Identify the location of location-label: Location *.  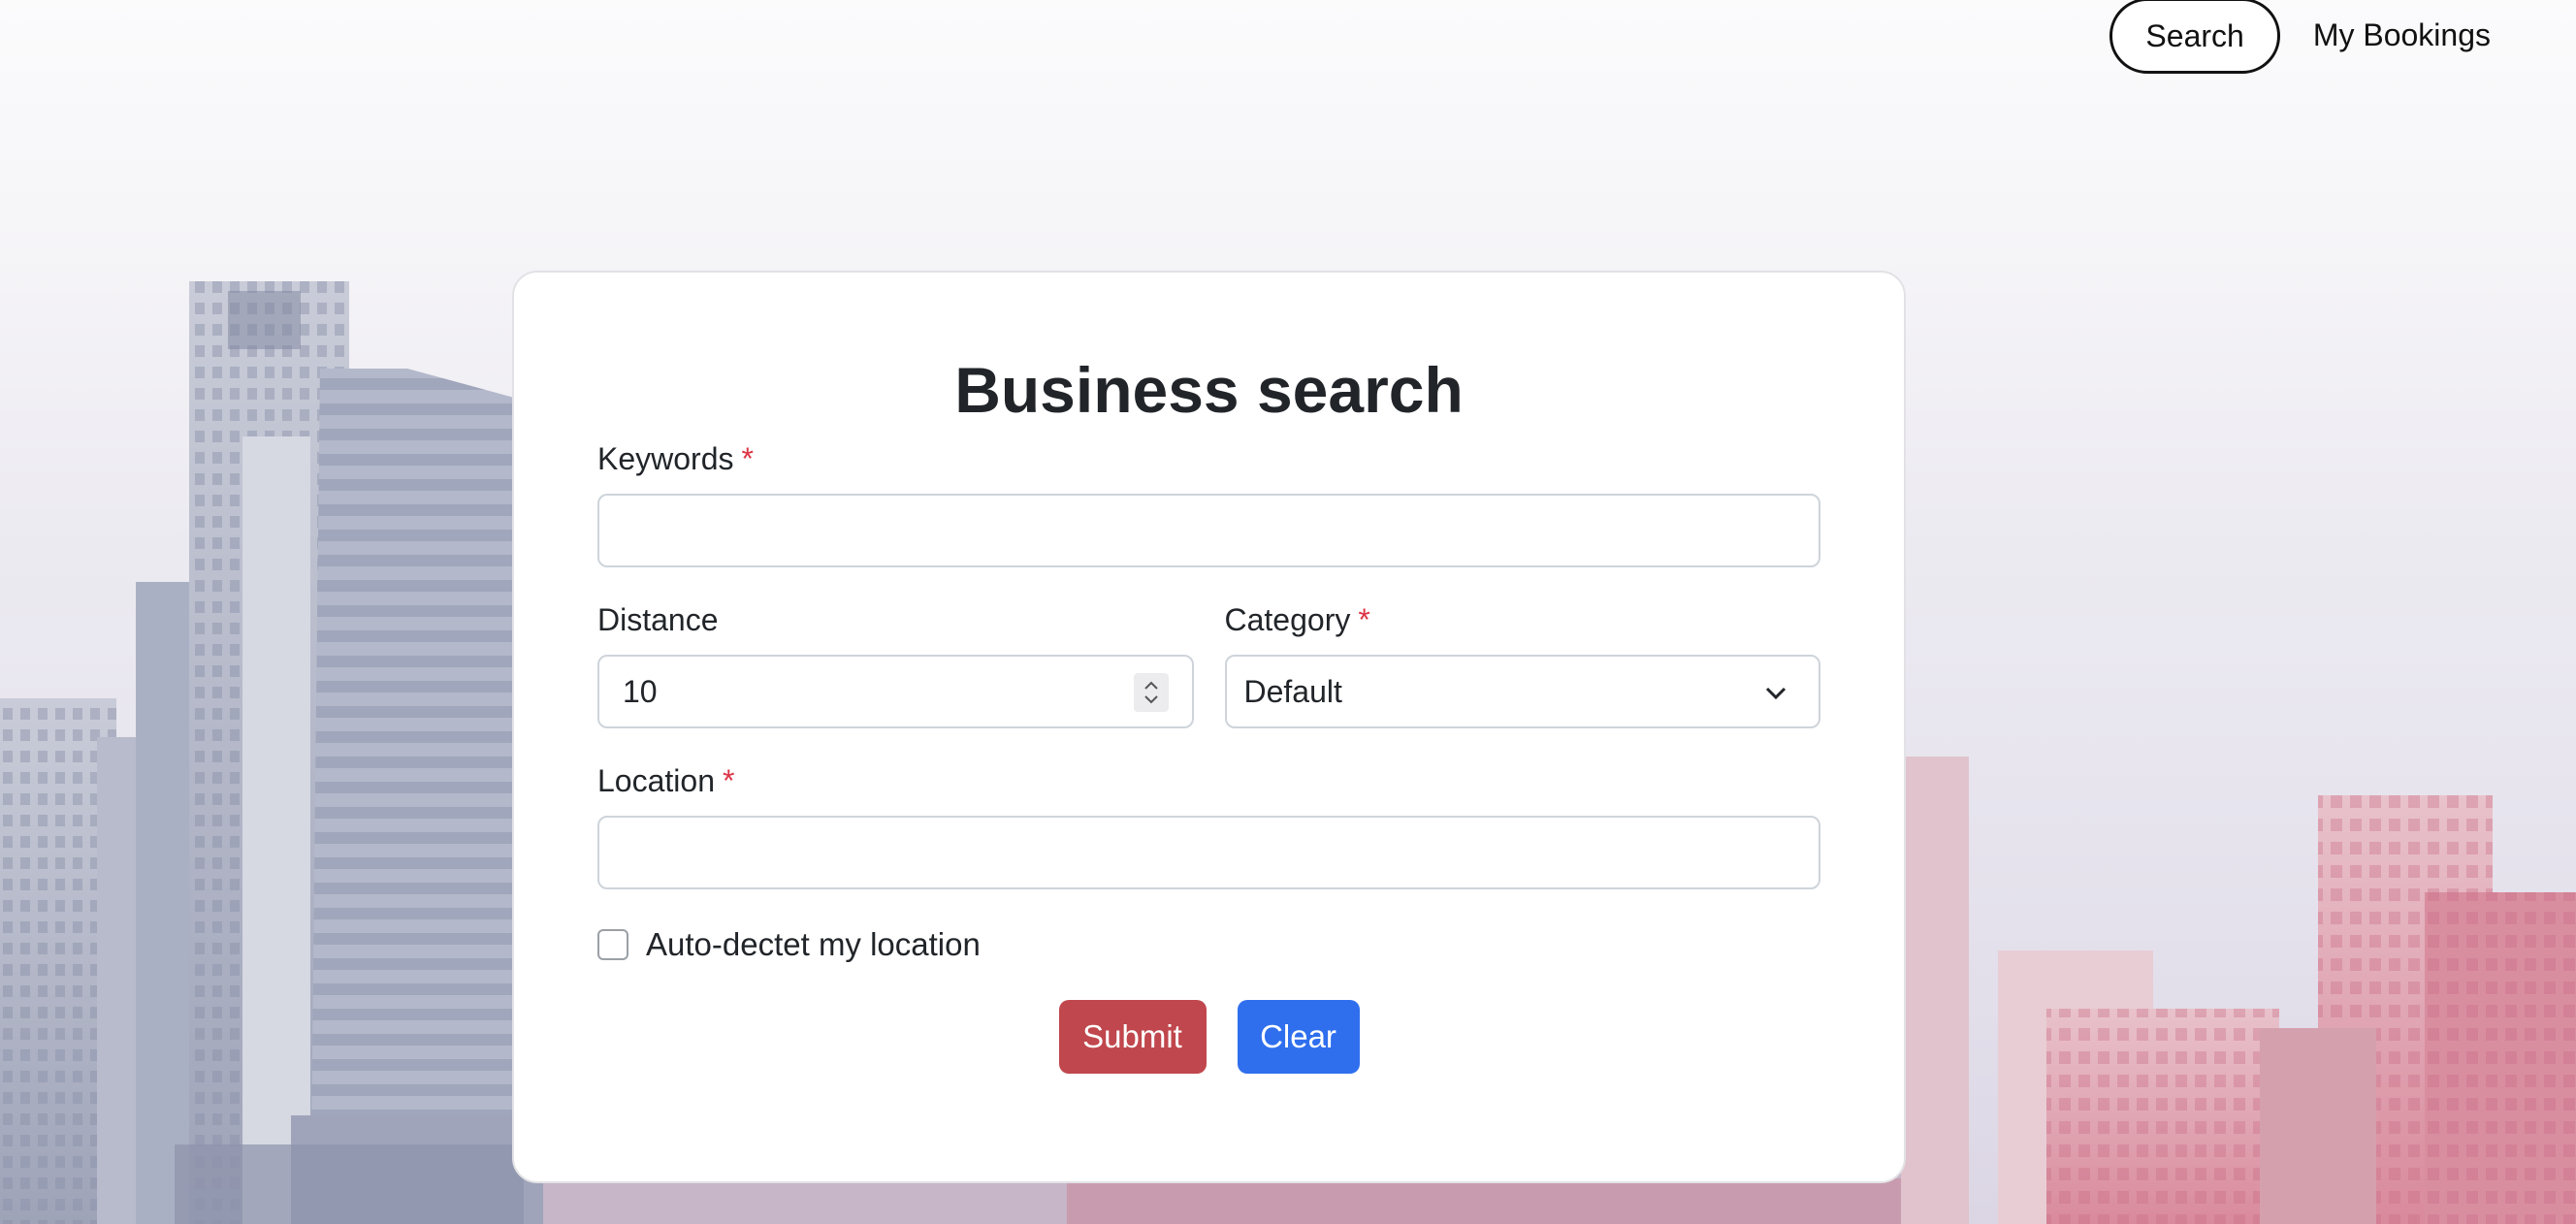
(1208, 780).